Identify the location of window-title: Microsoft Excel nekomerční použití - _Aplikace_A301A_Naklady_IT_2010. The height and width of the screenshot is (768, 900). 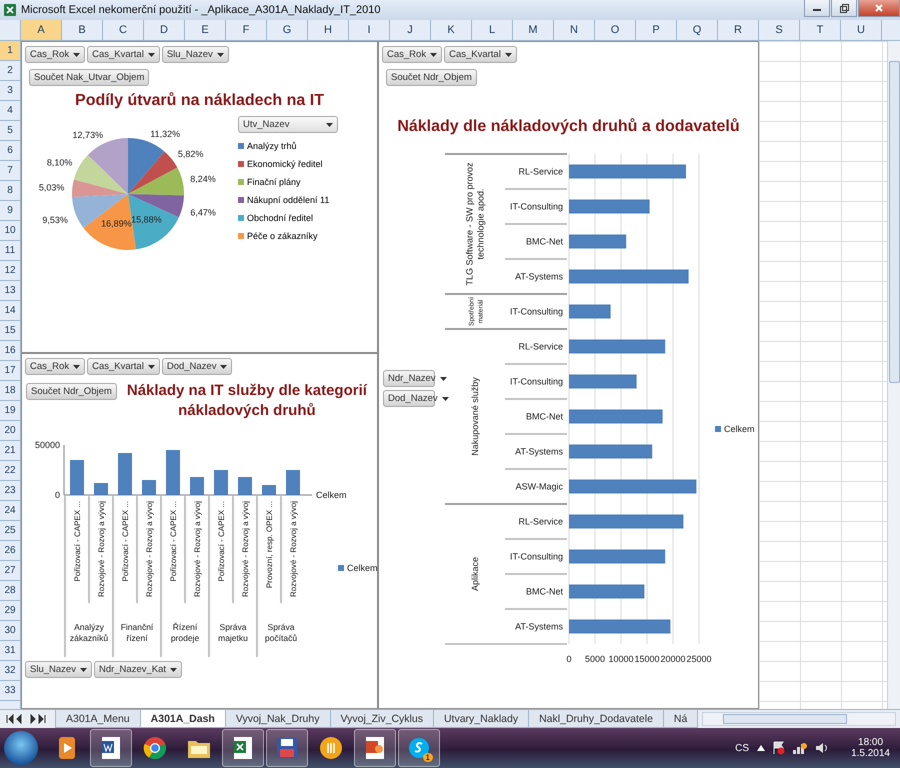
(201, 10).